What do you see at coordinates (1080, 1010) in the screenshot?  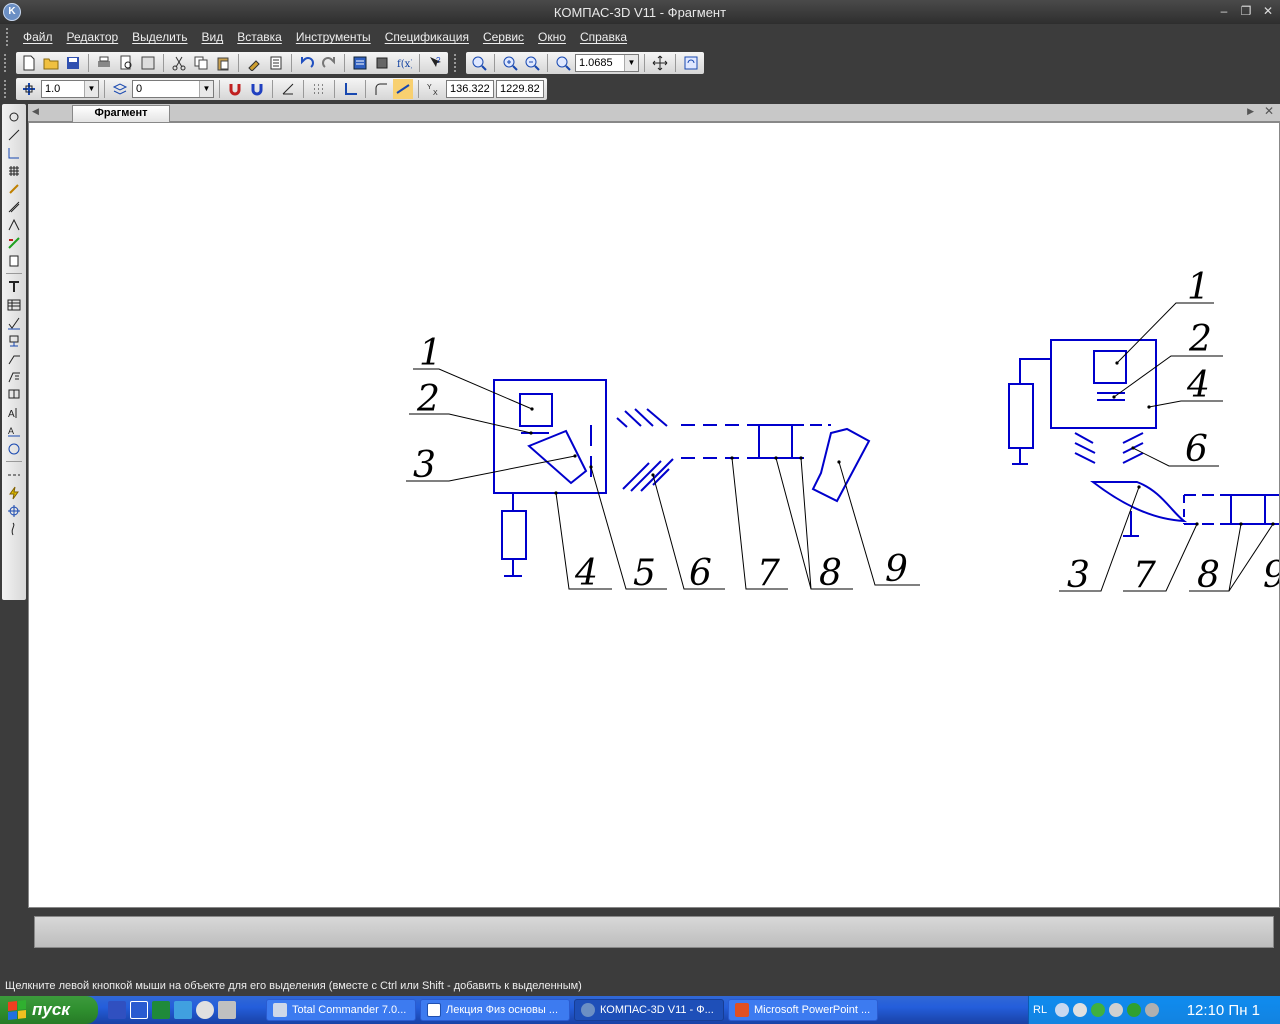 I see `tray-network-icon` at bounding box center [1080, 1010].